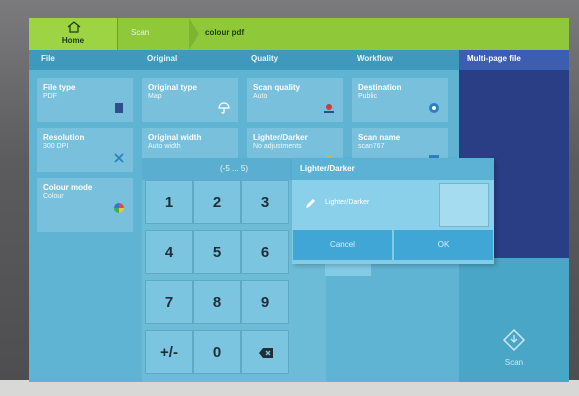 This screenshot has height=396, width=579. Describe the element at coordinates (119, 208) in the screenshot. I see `colour-wheel-icon` at that location.